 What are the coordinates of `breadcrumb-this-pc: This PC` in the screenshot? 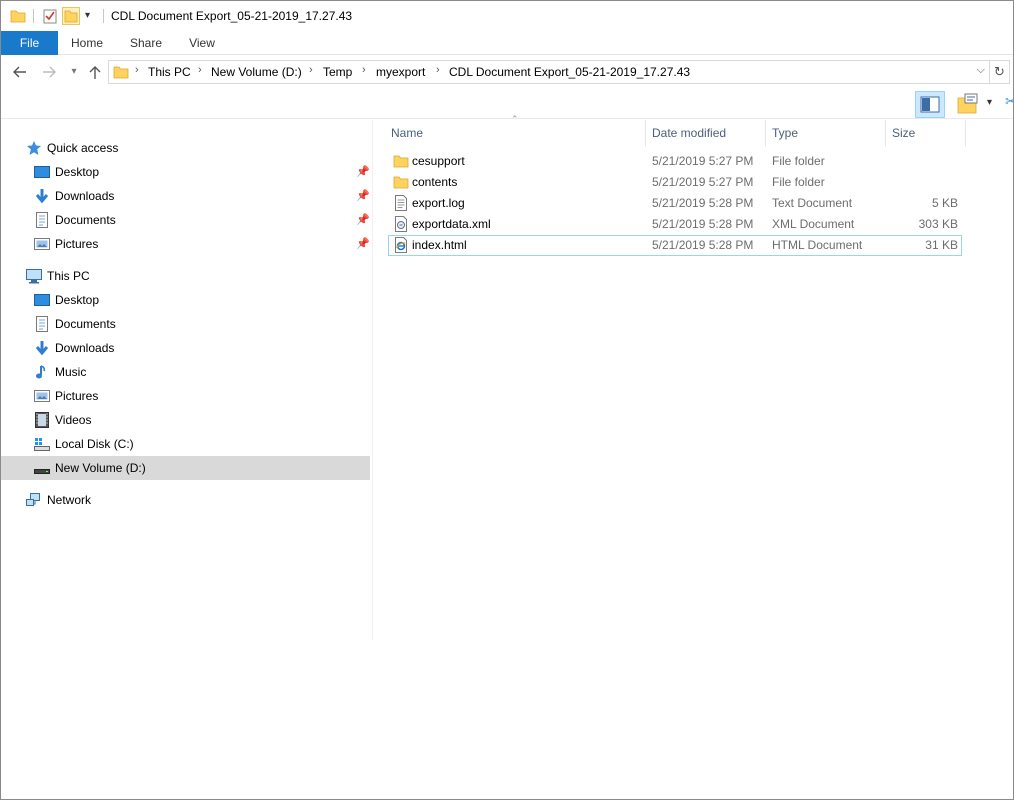 It's located at (169, 72).